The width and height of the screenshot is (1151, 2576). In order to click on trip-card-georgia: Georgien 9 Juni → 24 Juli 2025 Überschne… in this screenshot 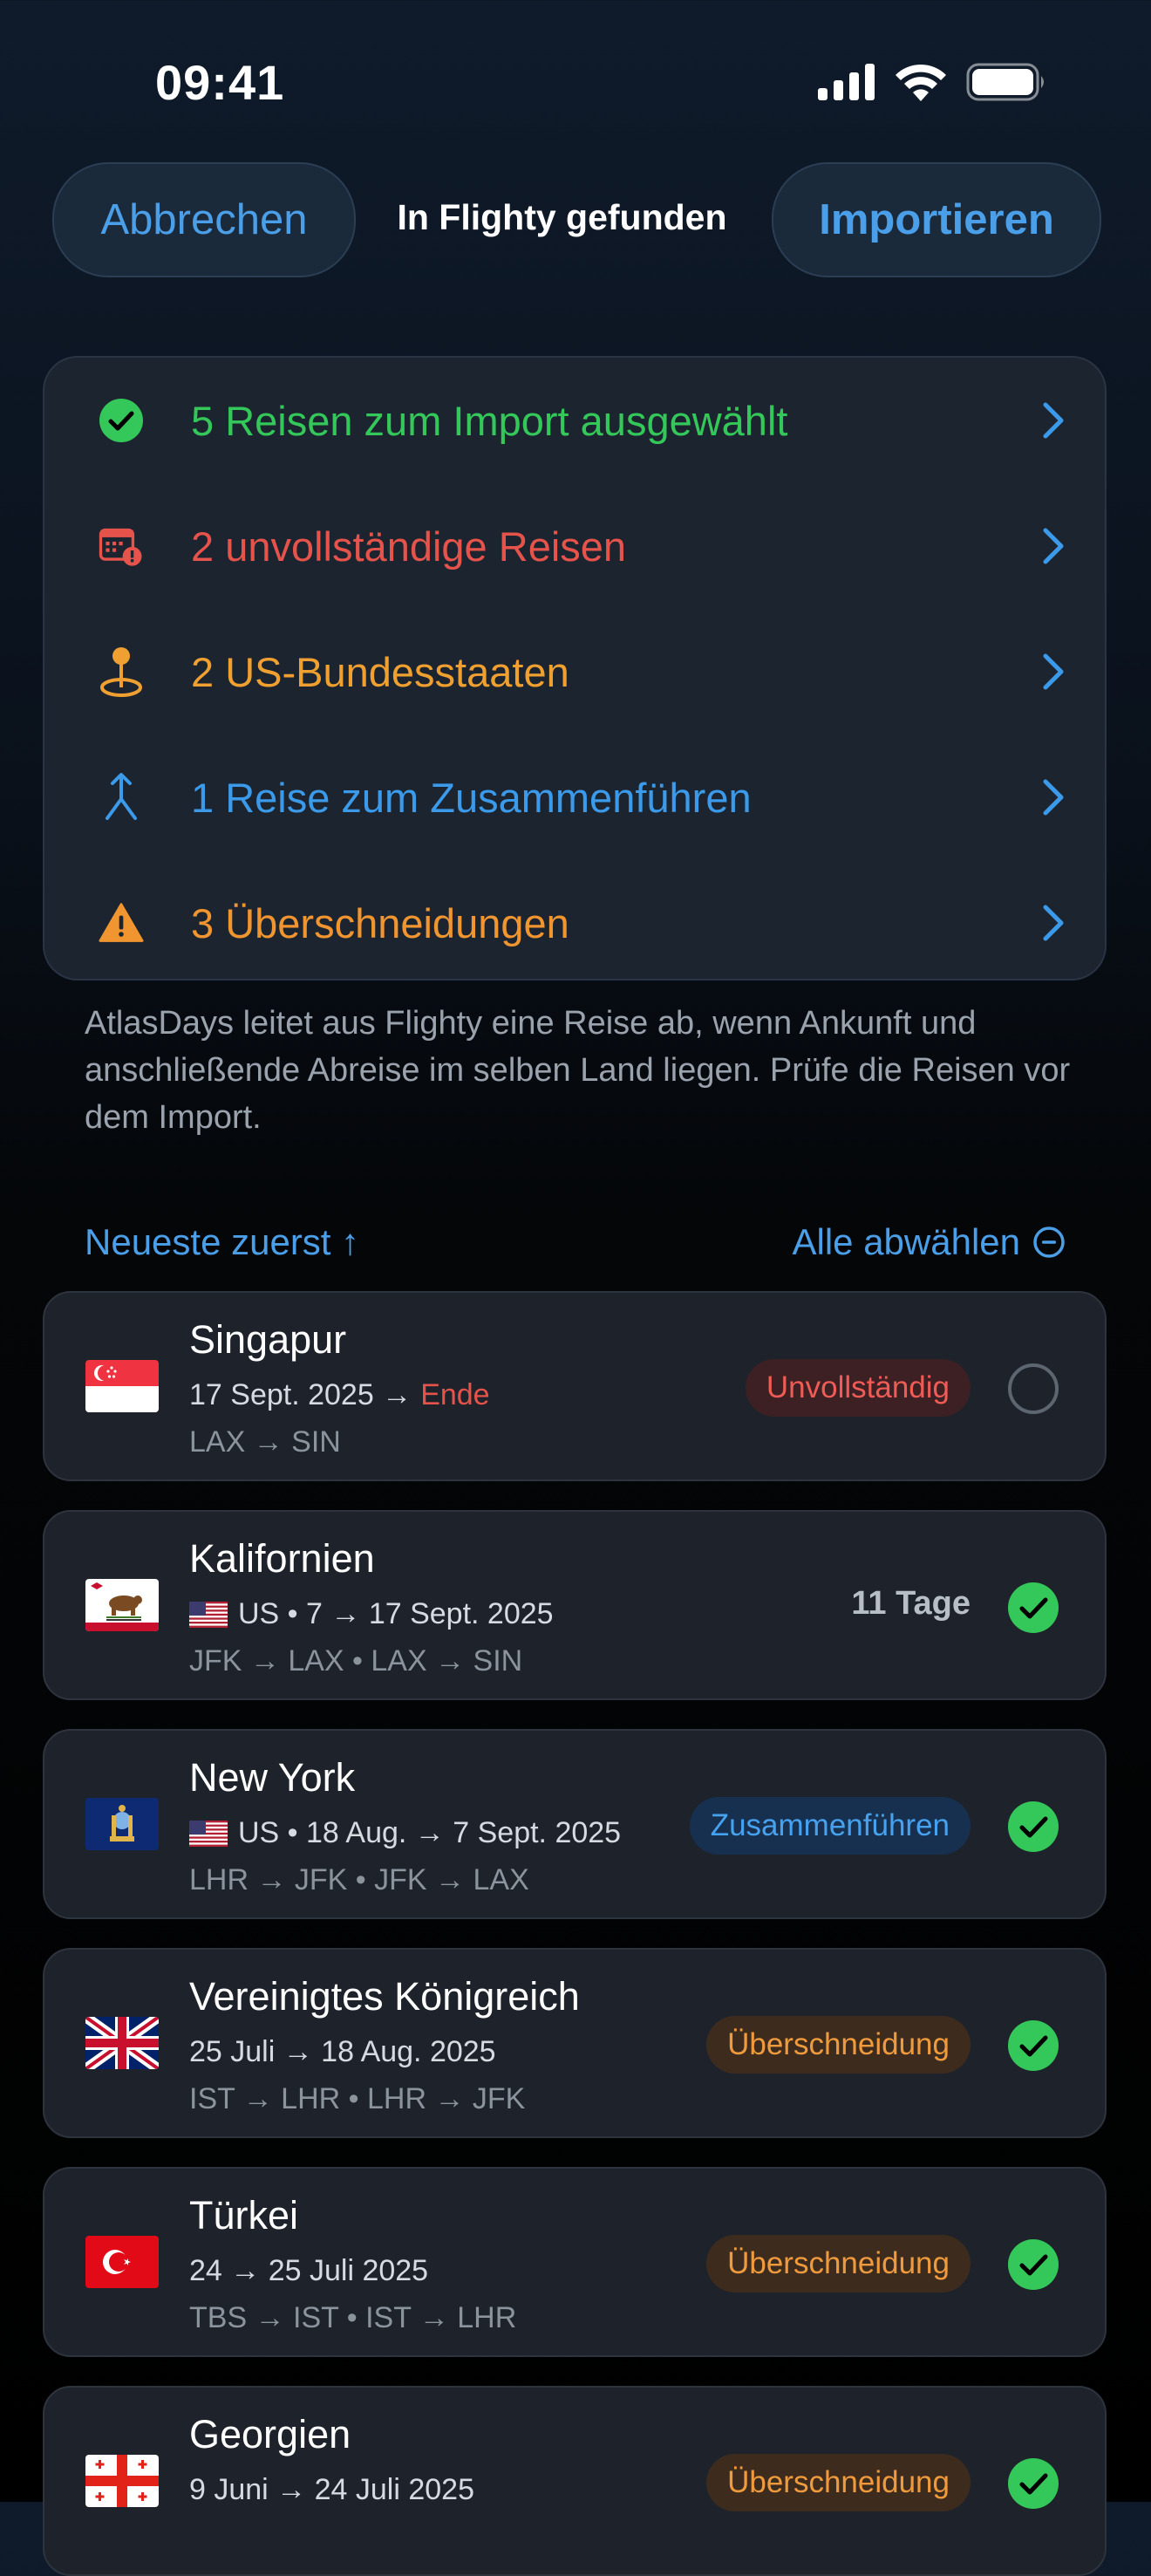, I will do `click(575, 2481)`.